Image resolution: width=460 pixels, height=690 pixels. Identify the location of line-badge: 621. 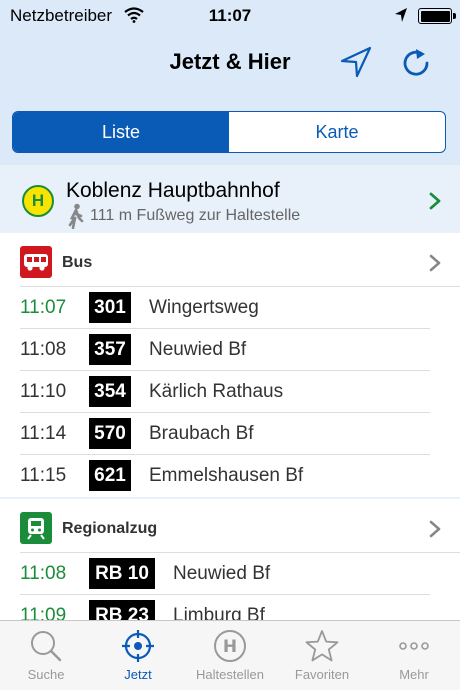
(110, 475).